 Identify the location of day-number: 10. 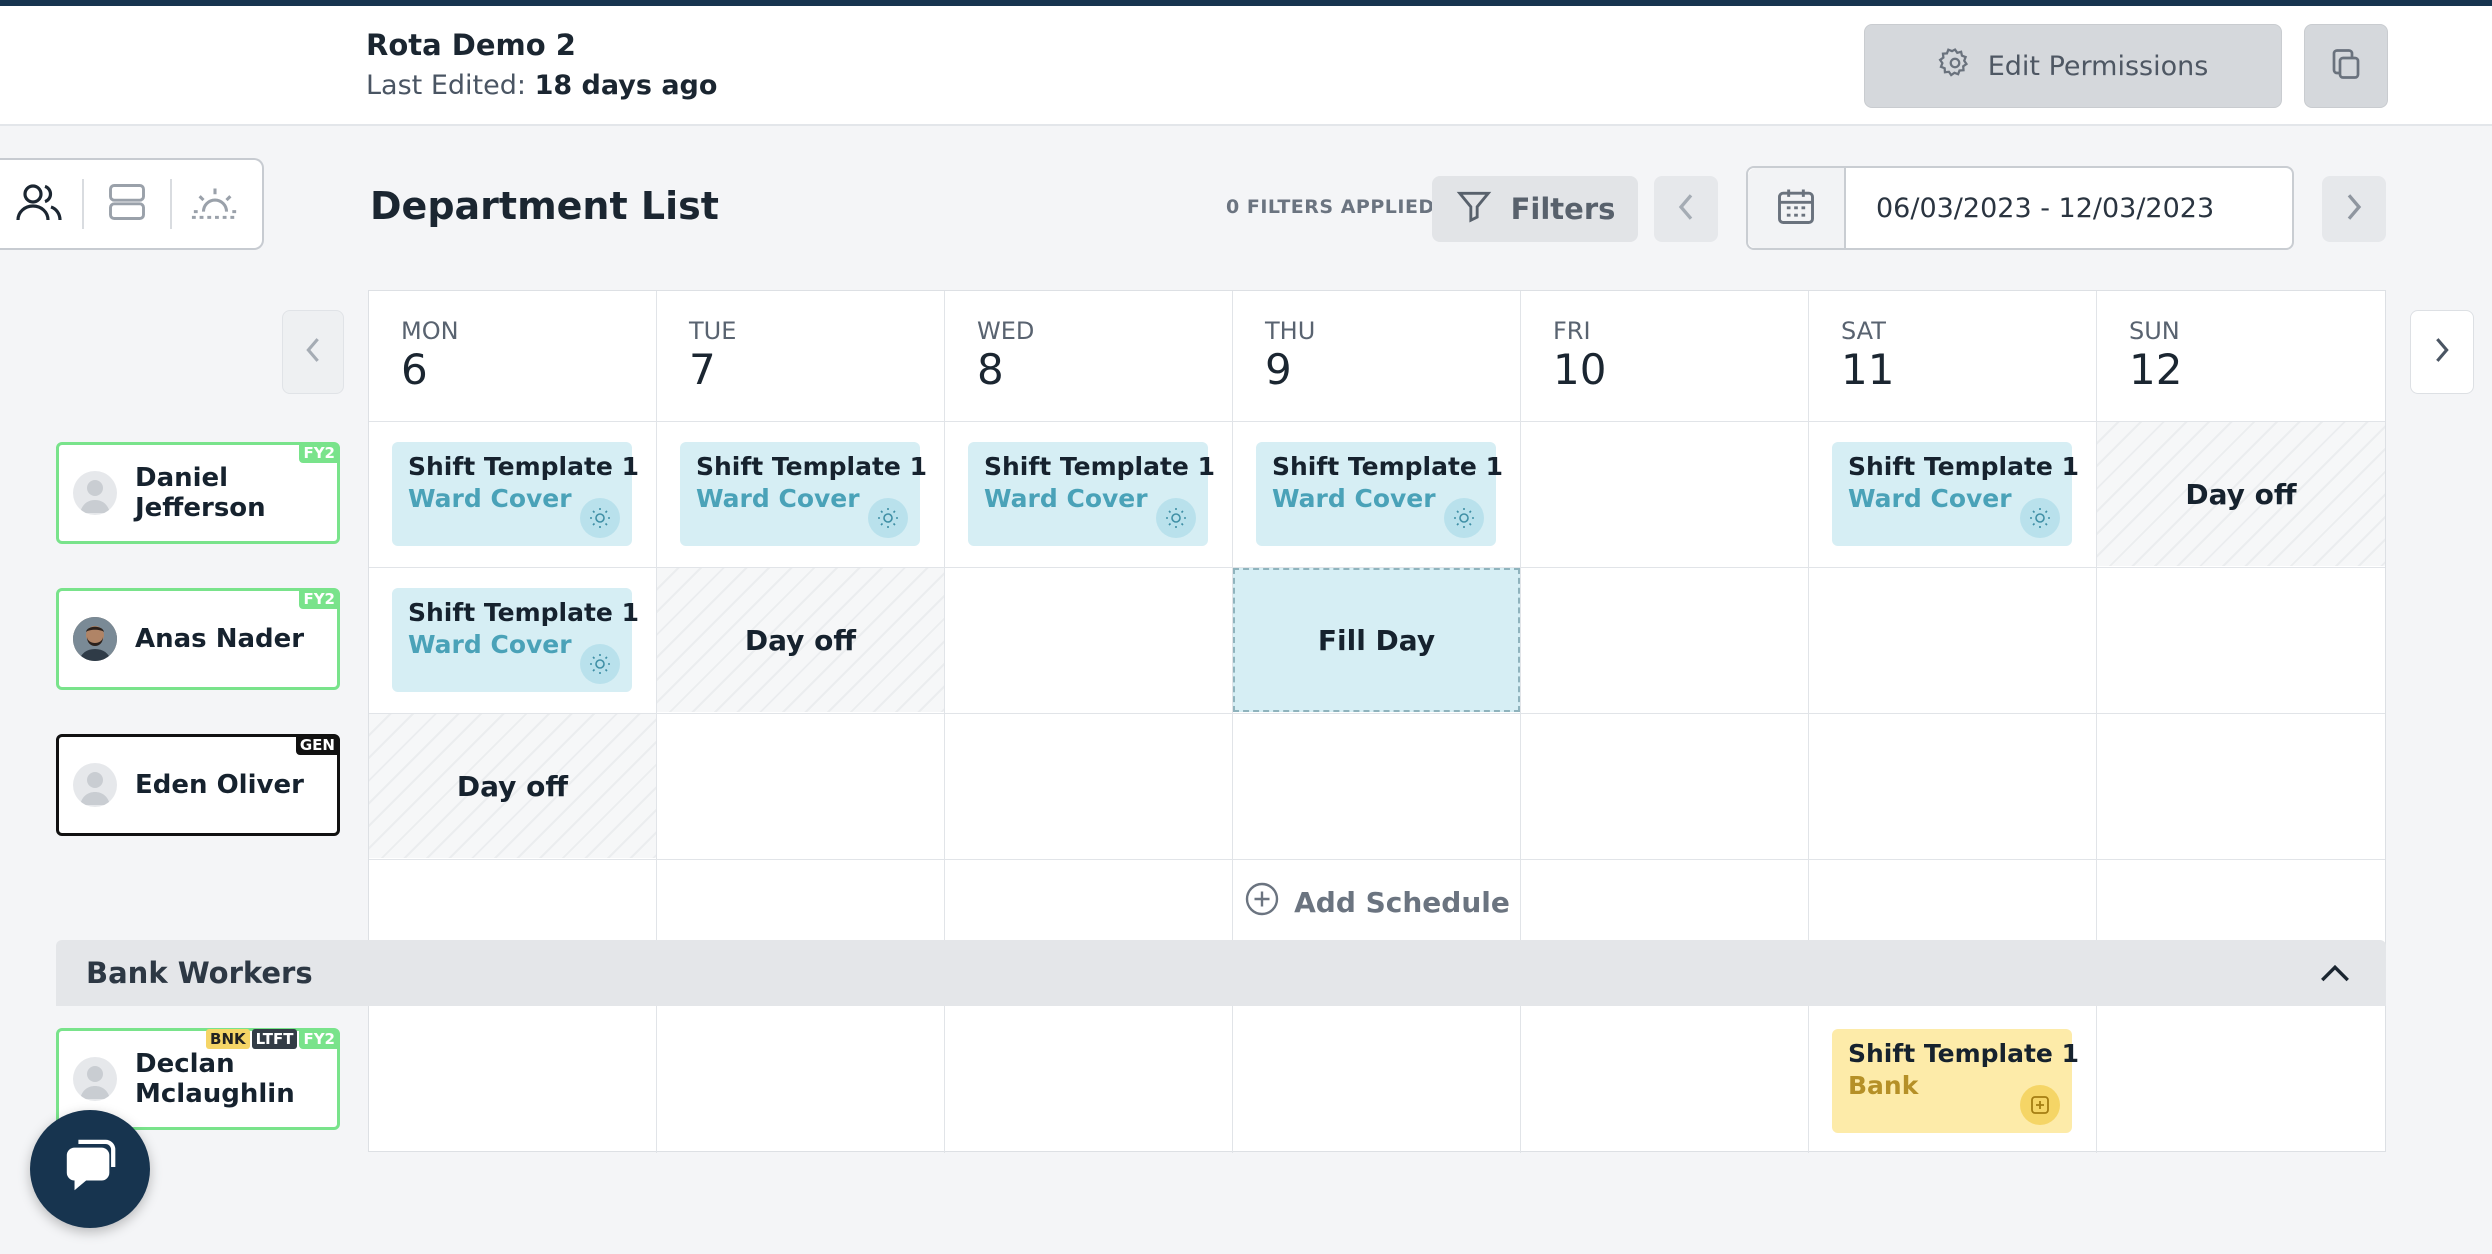
(1580, 369).